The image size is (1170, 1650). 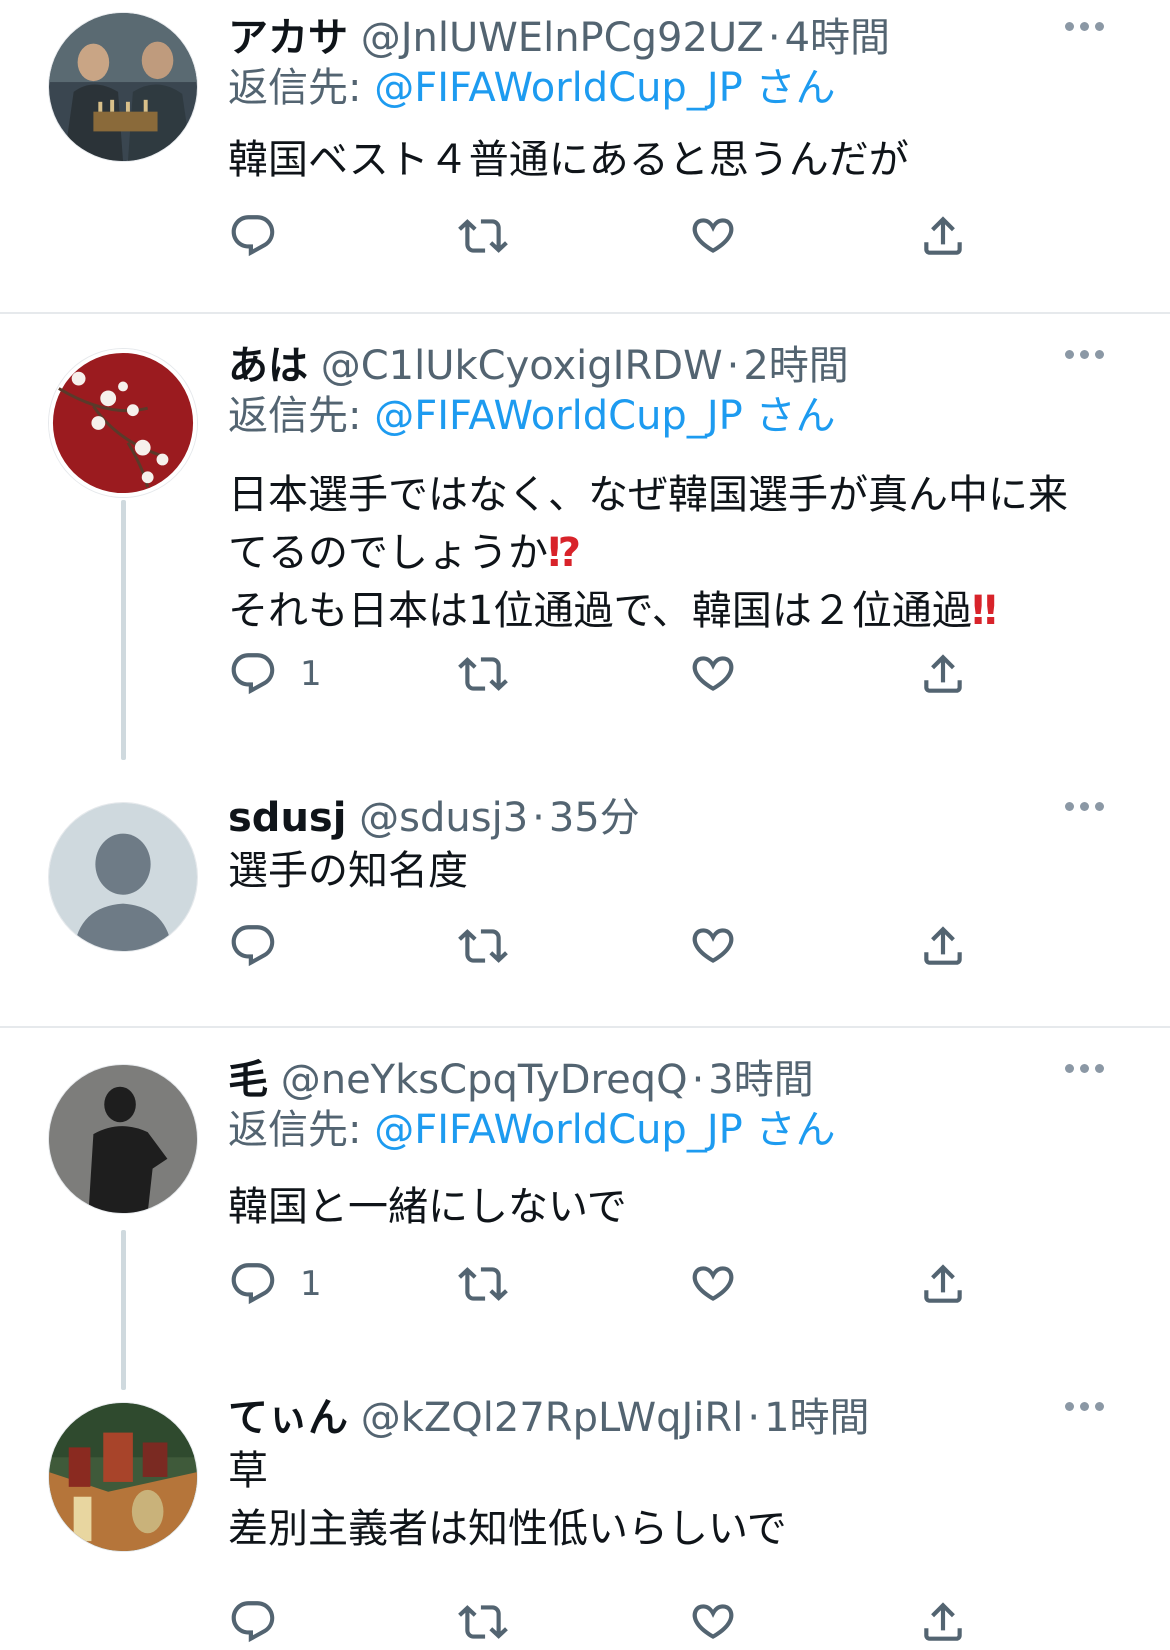 What do you see at coordinates (795, 366) in the screenshot?
I see `timestamp: 2時間` at bounding box center [795, 366].